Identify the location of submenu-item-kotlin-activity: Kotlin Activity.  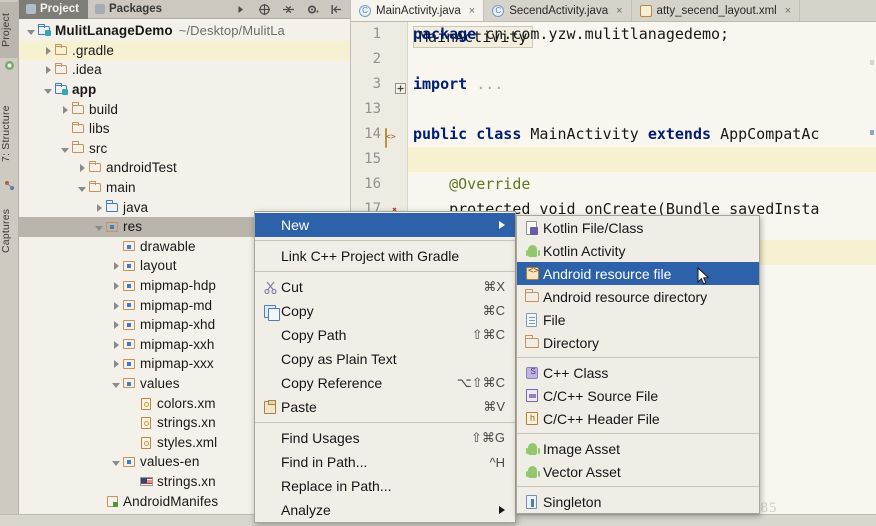
(638, 250).